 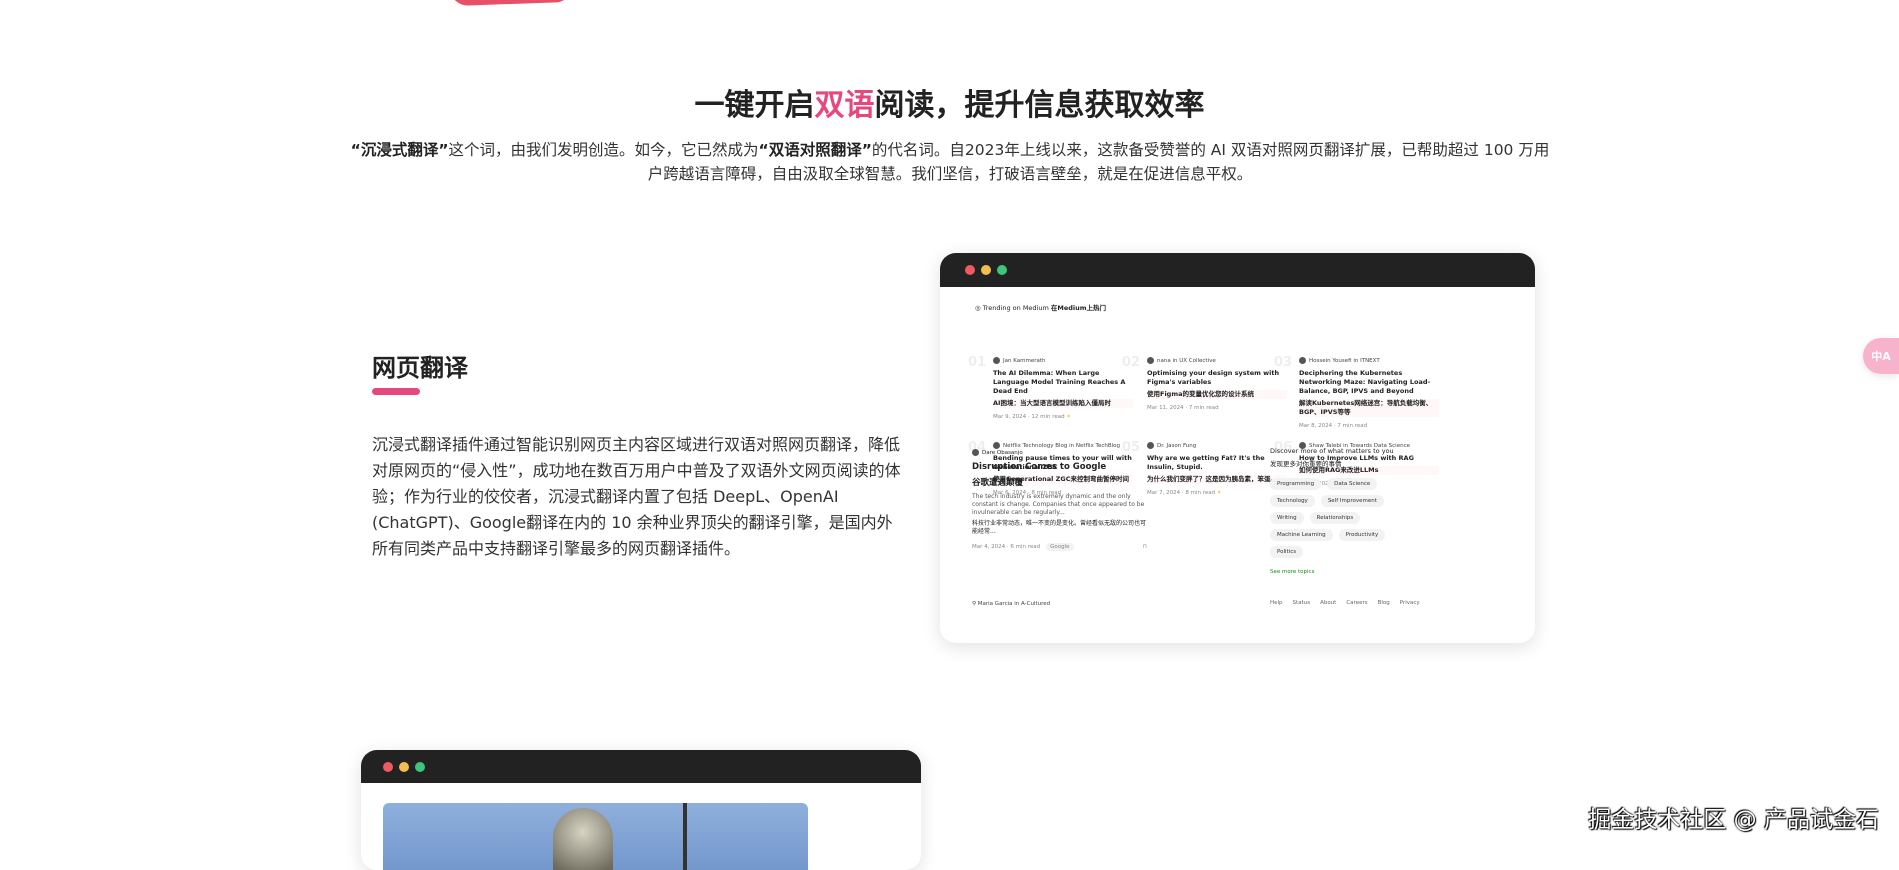 I want to click on article-title-zh: AI困境：当大型语言模型训练陷入僵局时, so click(x=1063, y=403).